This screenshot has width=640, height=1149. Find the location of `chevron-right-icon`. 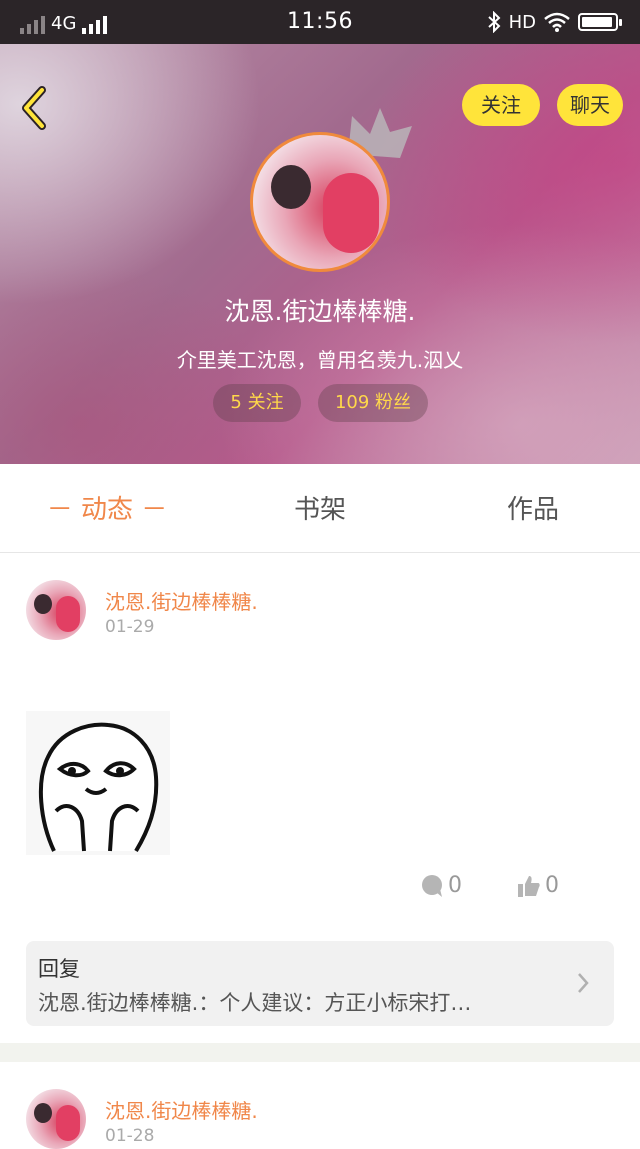

chevron-right-icon is located at coordinates (583, 983).